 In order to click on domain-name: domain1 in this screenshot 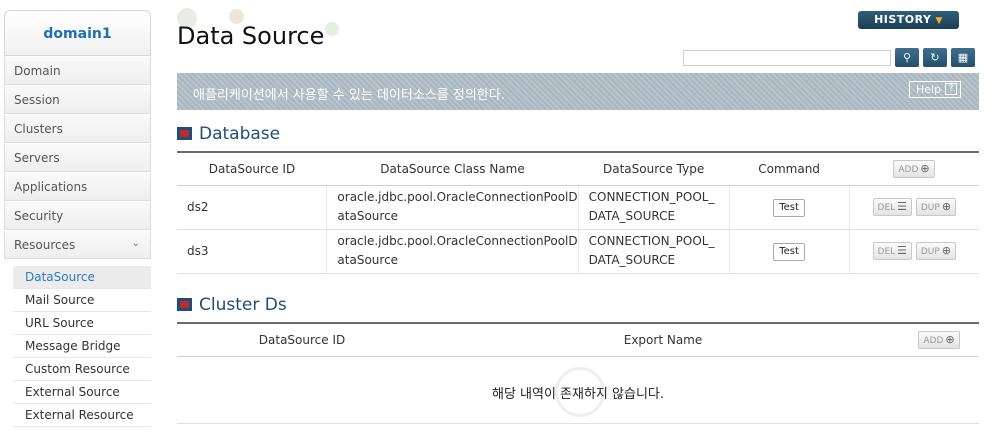, I will do `click(77, 34)`.